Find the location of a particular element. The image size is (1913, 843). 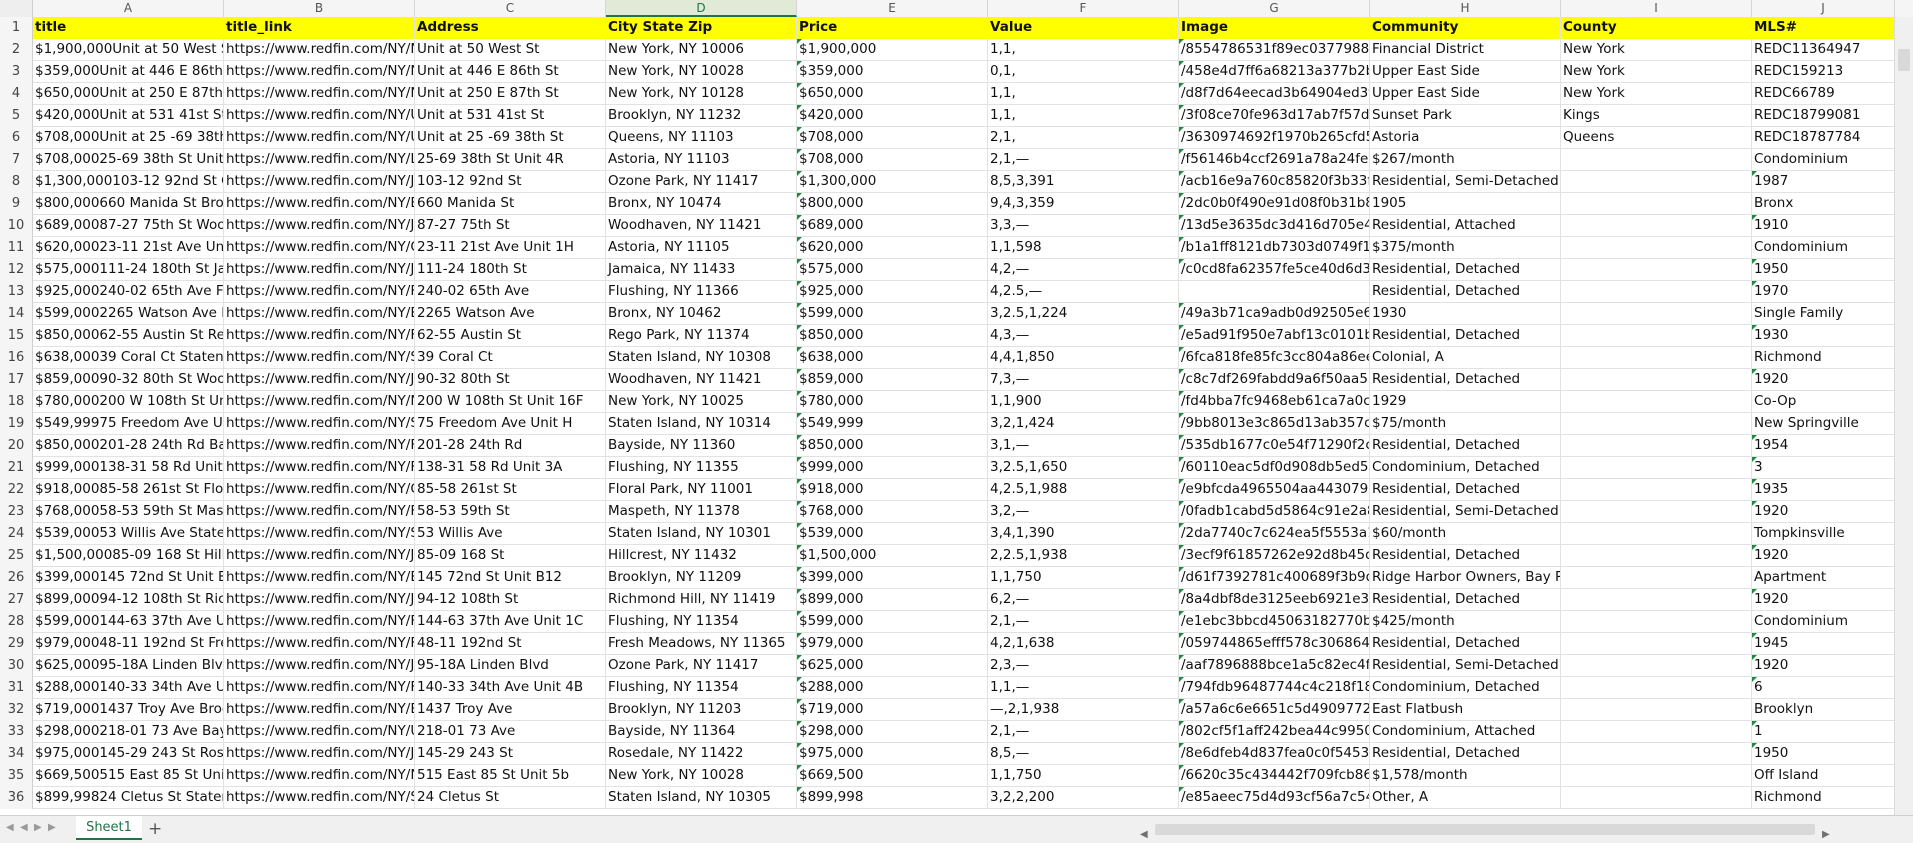

cell-d: Maspeth, NY 11378 is located at coordinates (701, 512).